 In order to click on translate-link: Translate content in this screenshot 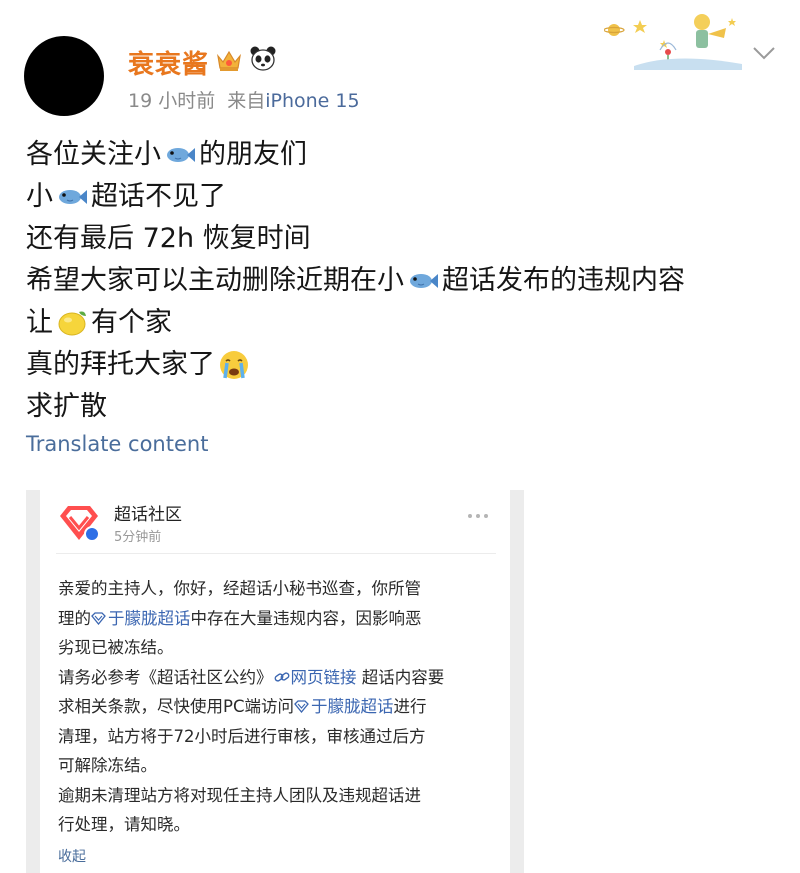, I will do `click(117, 444)`.